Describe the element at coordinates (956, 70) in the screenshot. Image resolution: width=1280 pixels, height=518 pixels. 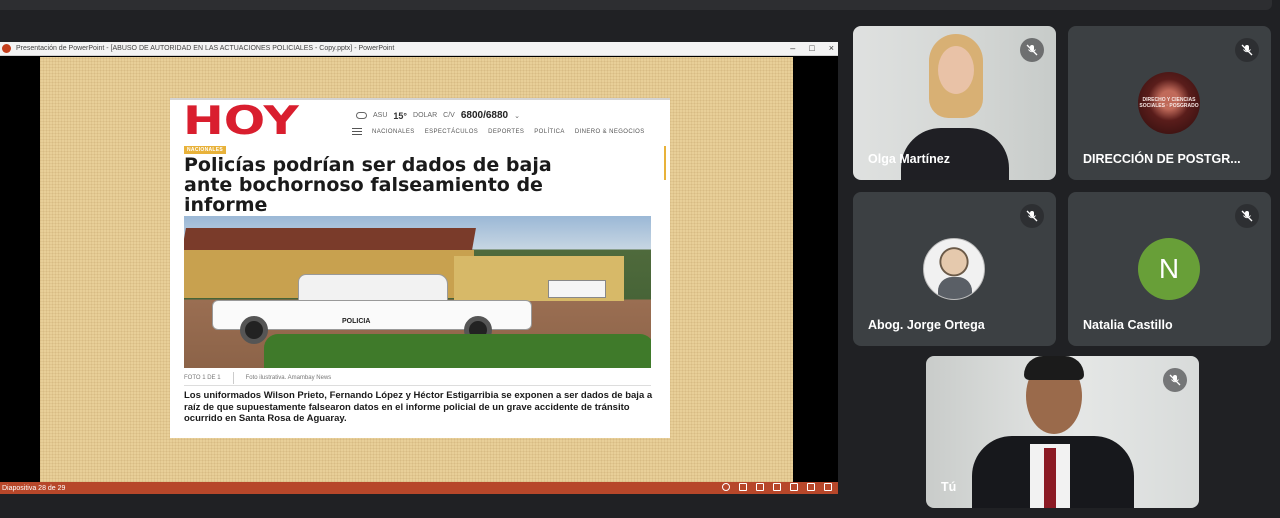
I see `participant-face` at that location.